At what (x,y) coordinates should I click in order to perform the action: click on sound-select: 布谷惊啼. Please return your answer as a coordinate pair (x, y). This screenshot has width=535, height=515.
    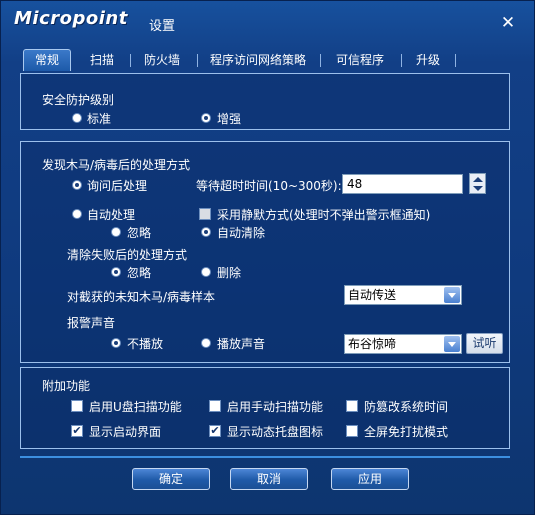
    Looking at the image, I should click on (403, 344).